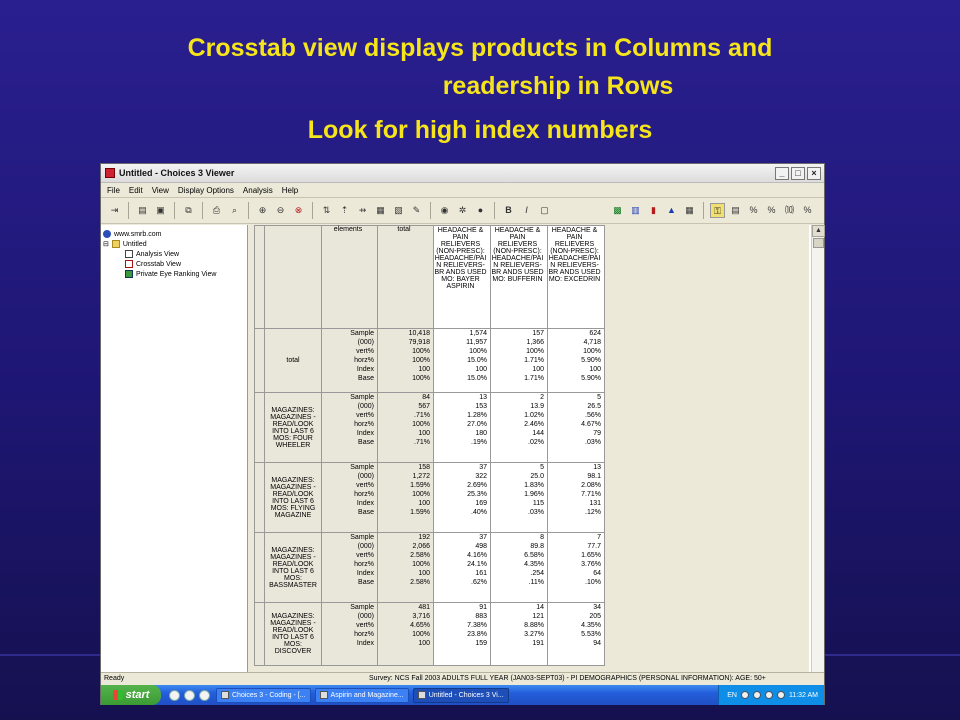  Describe the element at coordinates (617, 210) in the screenshot. I see `excel-icon: ▩` at that location.